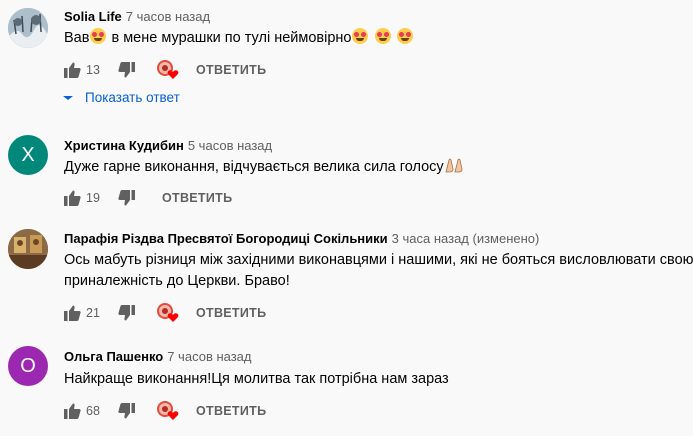 The height and width of the screenshot is (436, 693). I want to click on show-replies-button: Показать ответ, so click(121, 97).